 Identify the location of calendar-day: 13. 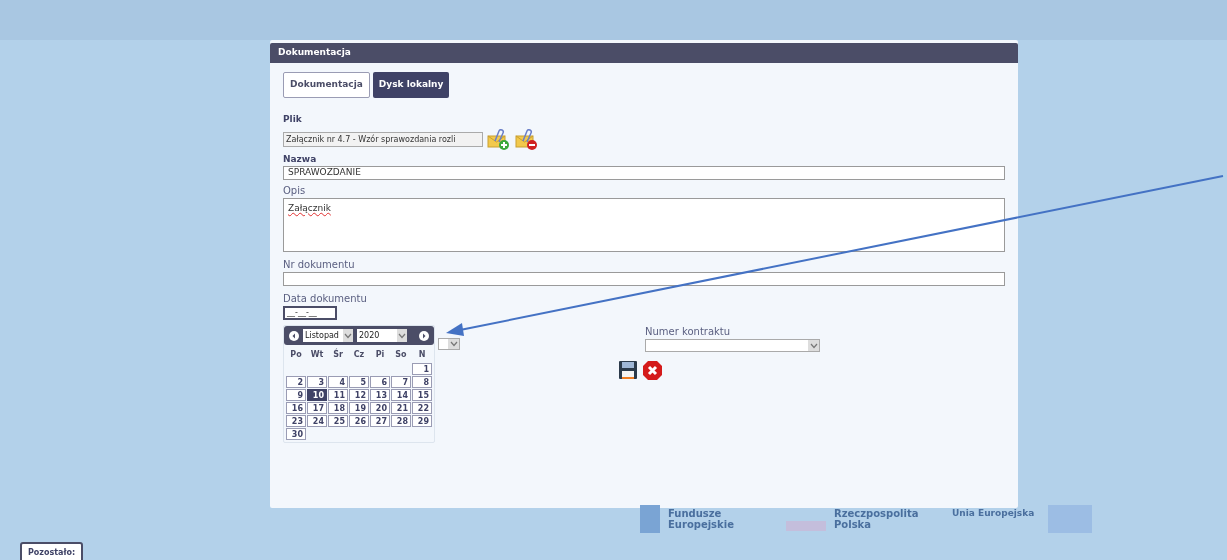
(380, 395).